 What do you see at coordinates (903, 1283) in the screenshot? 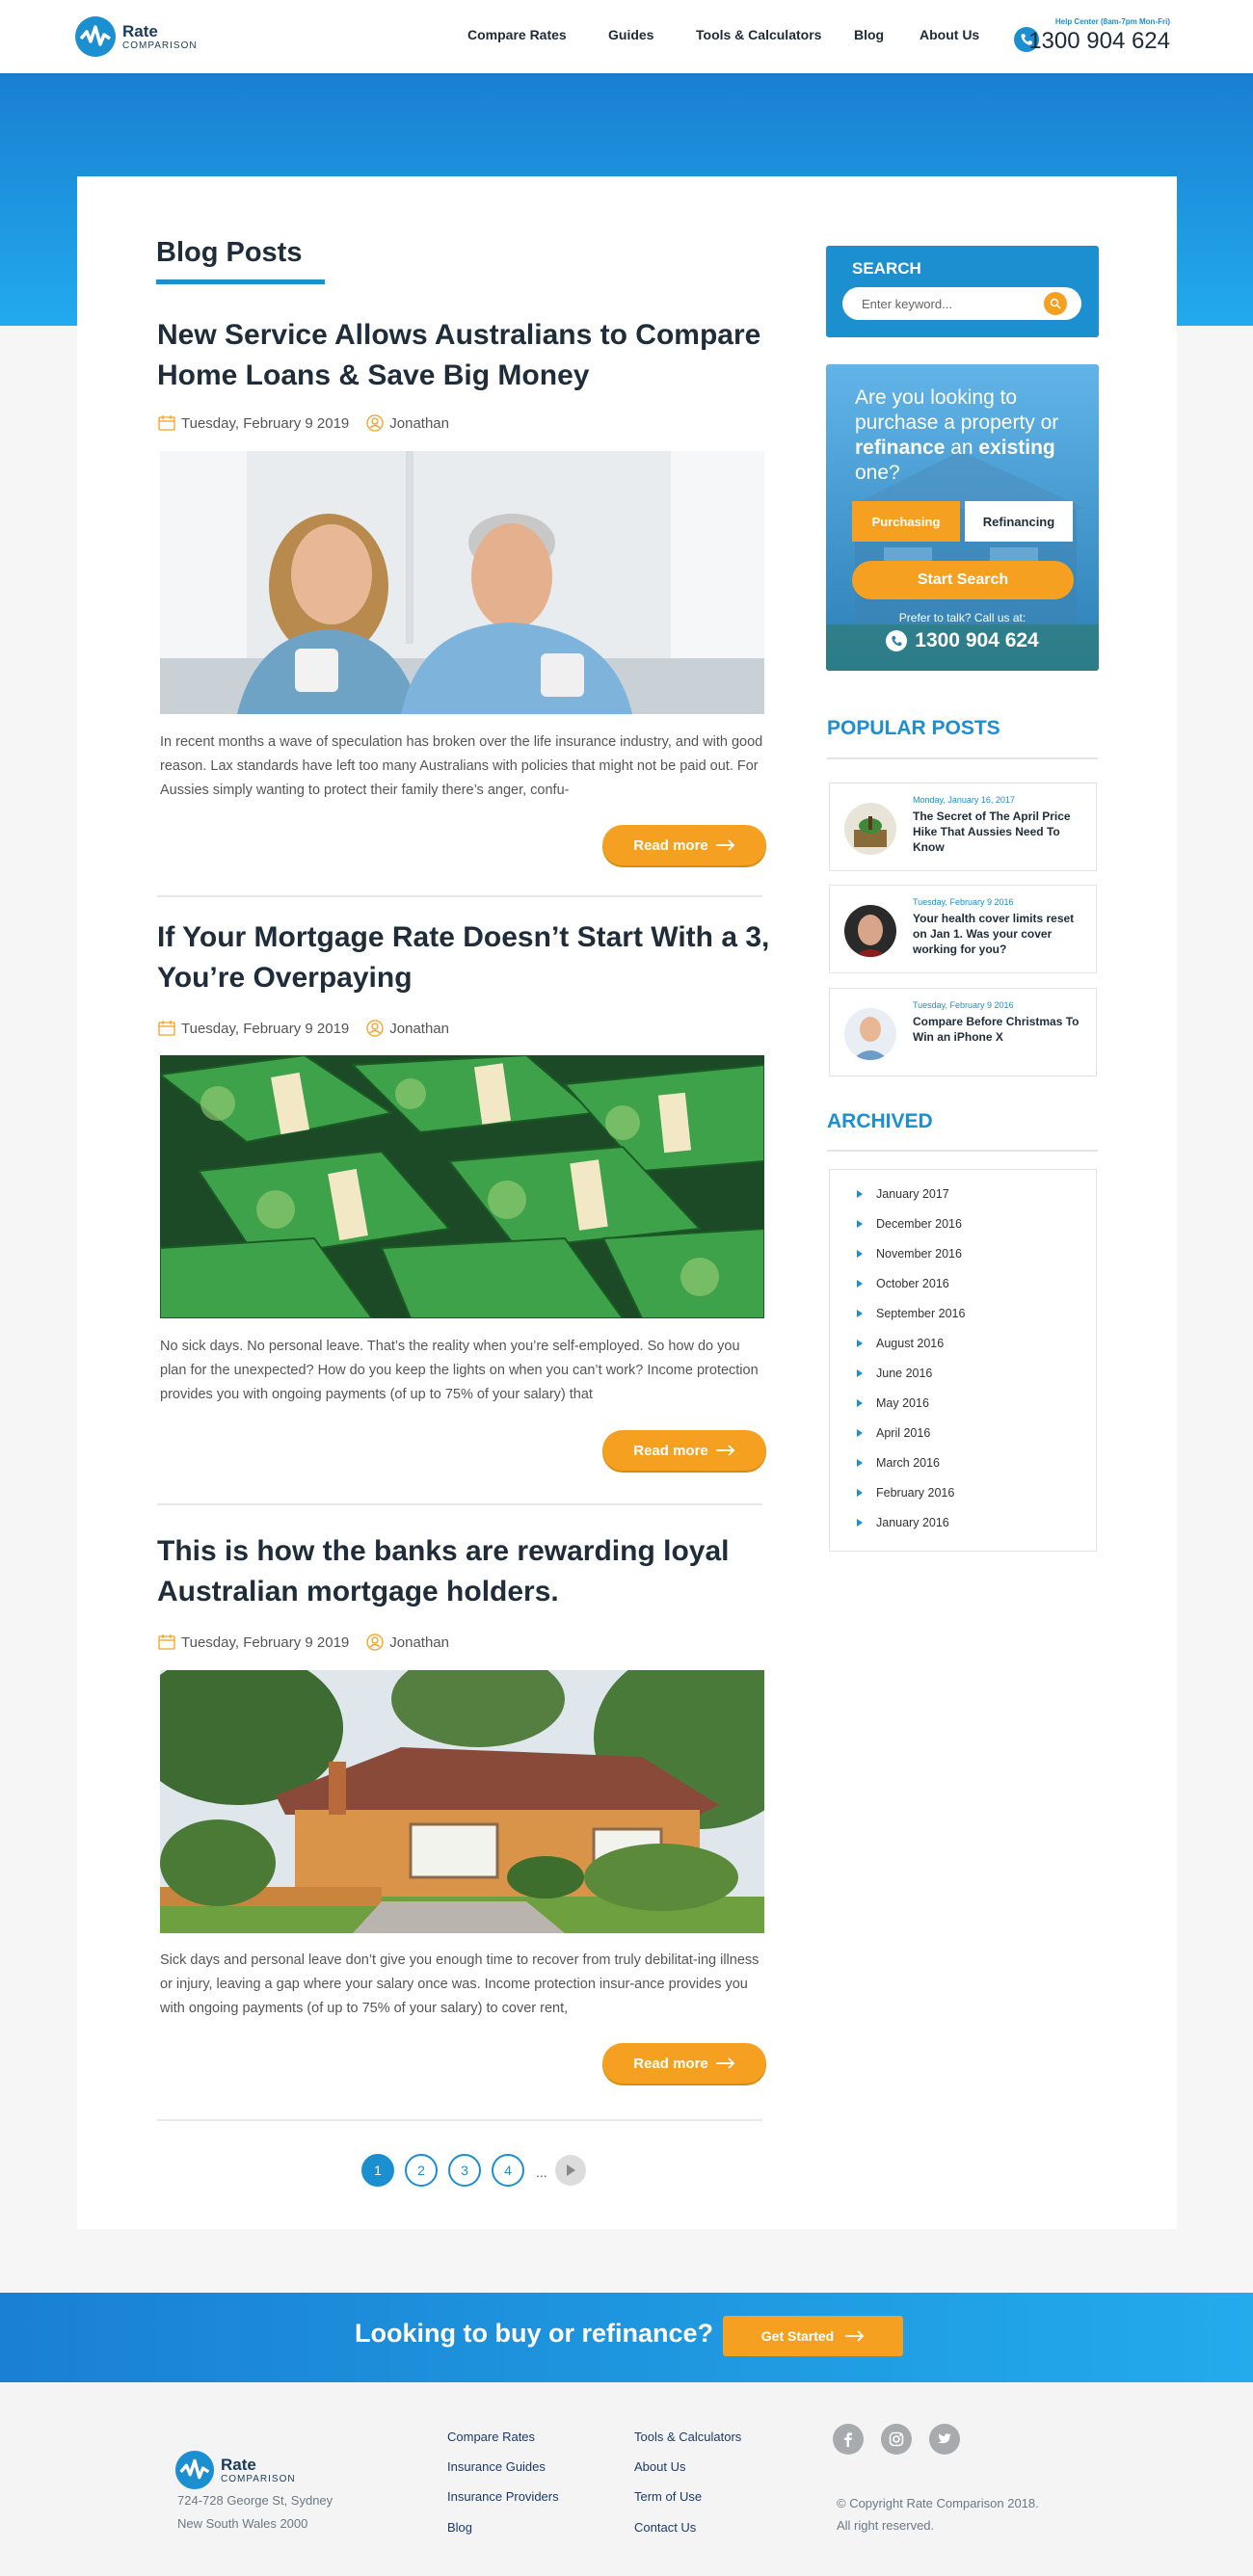
I see `archive-link: October 2016` at bounding box center [903, 1283].